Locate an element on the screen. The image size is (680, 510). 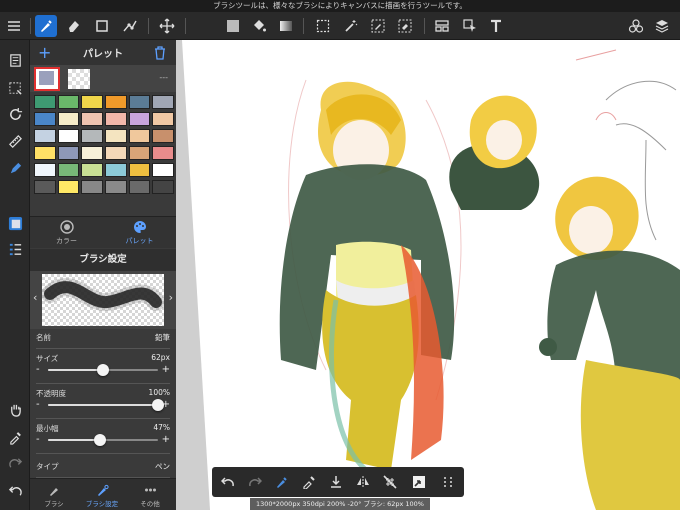
opacity-decrease-button: - is located at coordinates (38, 405).